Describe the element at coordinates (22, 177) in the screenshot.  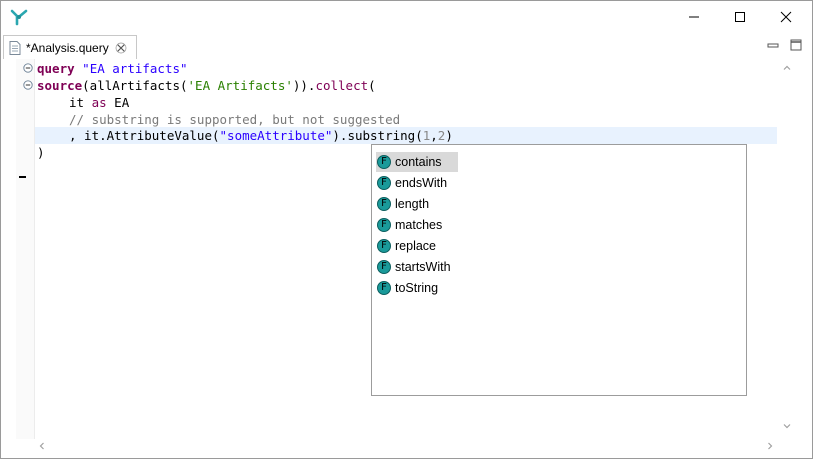
I see `text-caret` at that location.